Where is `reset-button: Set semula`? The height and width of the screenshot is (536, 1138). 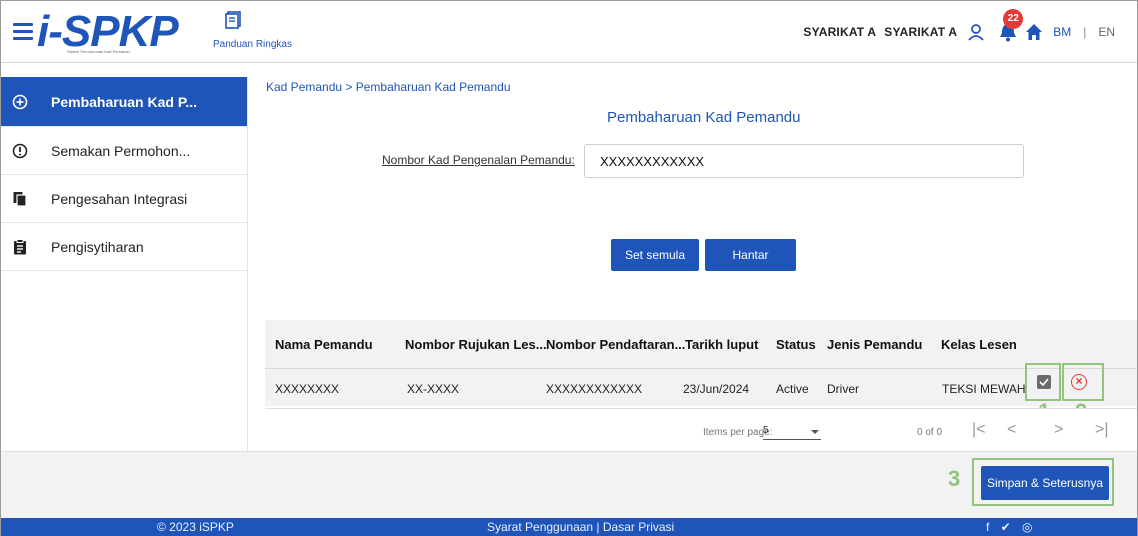 reset-button: Set semula is located at coordinates (655, 255).